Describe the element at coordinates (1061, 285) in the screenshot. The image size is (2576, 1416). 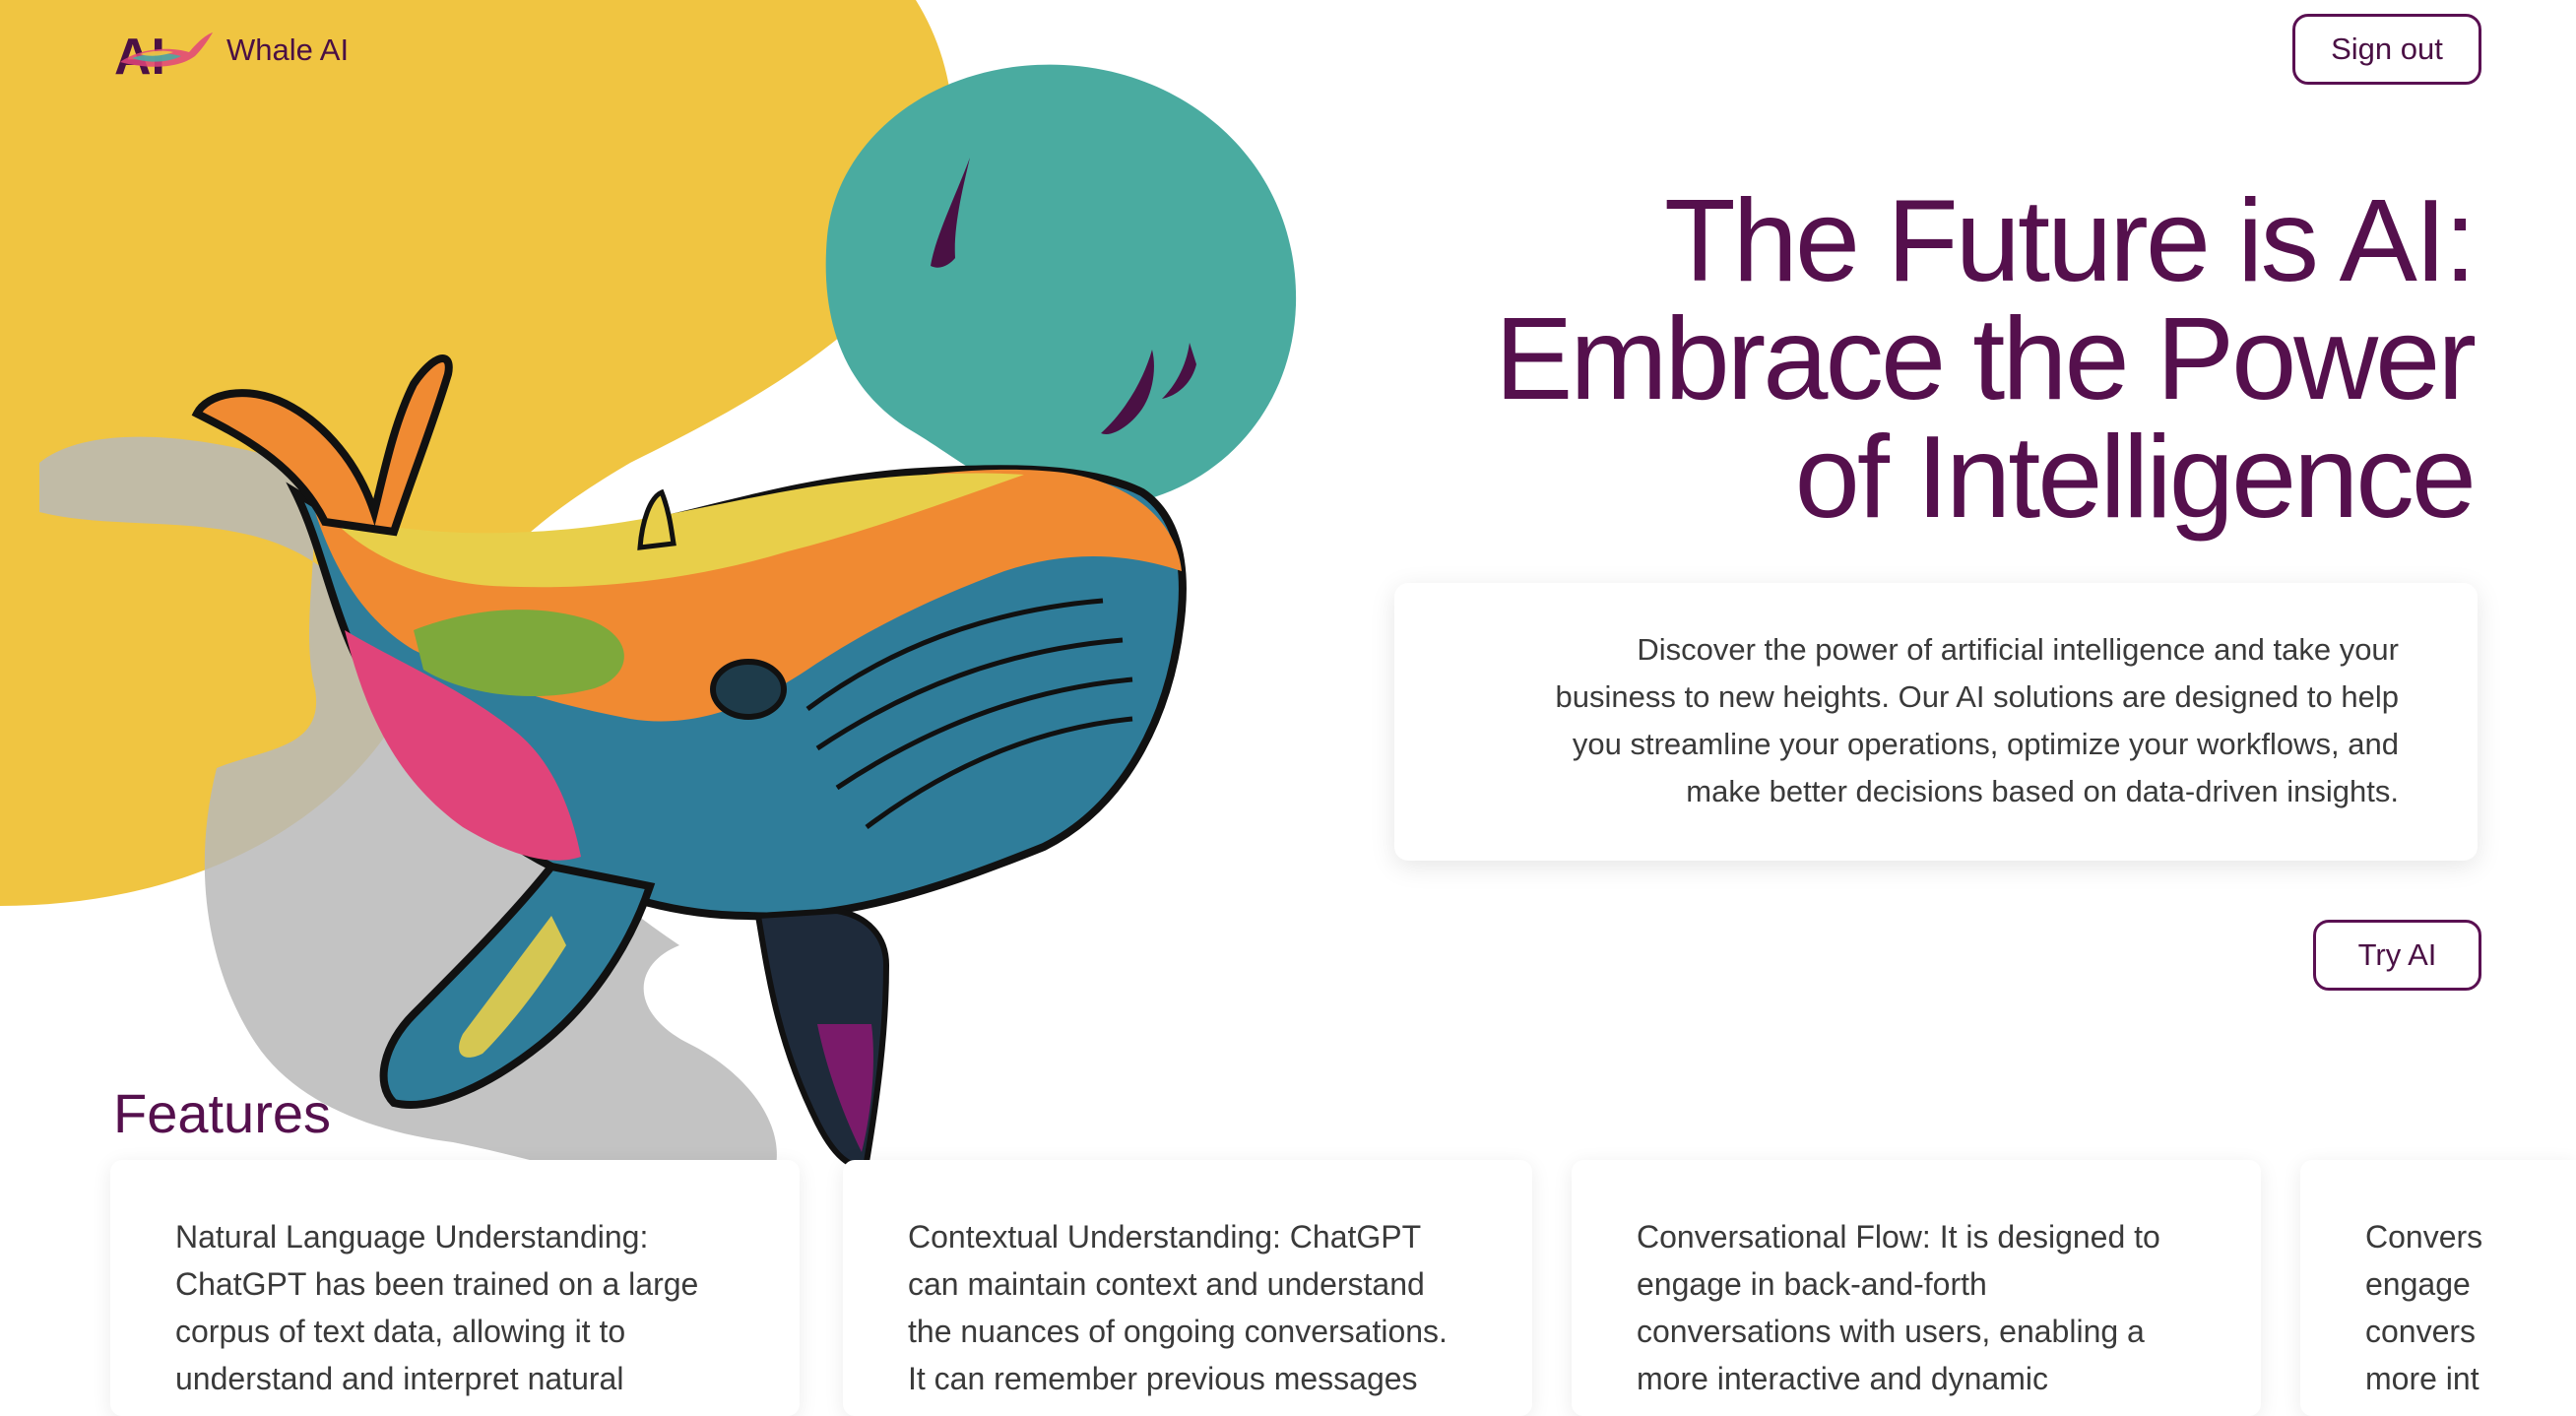
I see `teal-blob` at that location.